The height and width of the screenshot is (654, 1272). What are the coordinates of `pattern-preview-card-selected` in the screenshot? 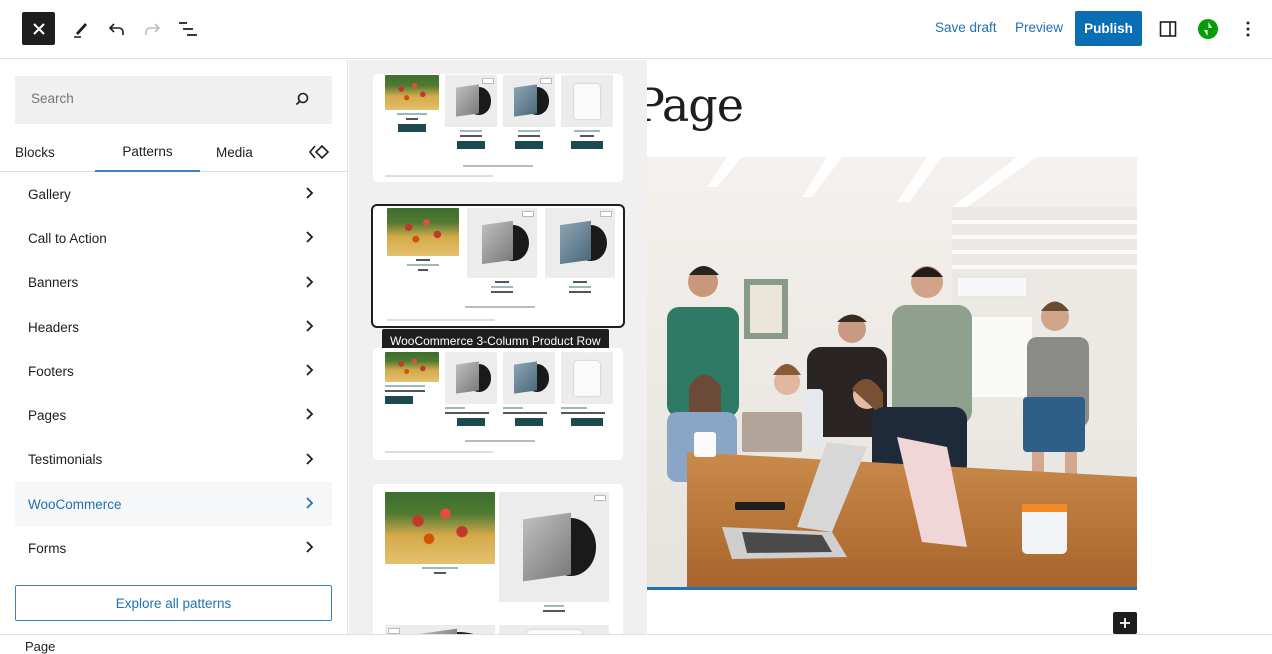 It's located at (498, 266).